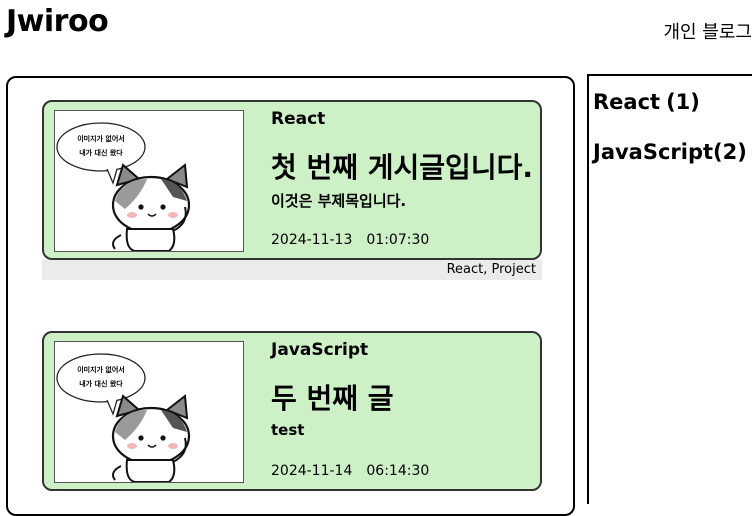 This screenshot has height=516, width=752. What do you see at coordinates (320, 350) in the screenshot?
I see `post-category: JavaScript` at bounding box center [320, 350].